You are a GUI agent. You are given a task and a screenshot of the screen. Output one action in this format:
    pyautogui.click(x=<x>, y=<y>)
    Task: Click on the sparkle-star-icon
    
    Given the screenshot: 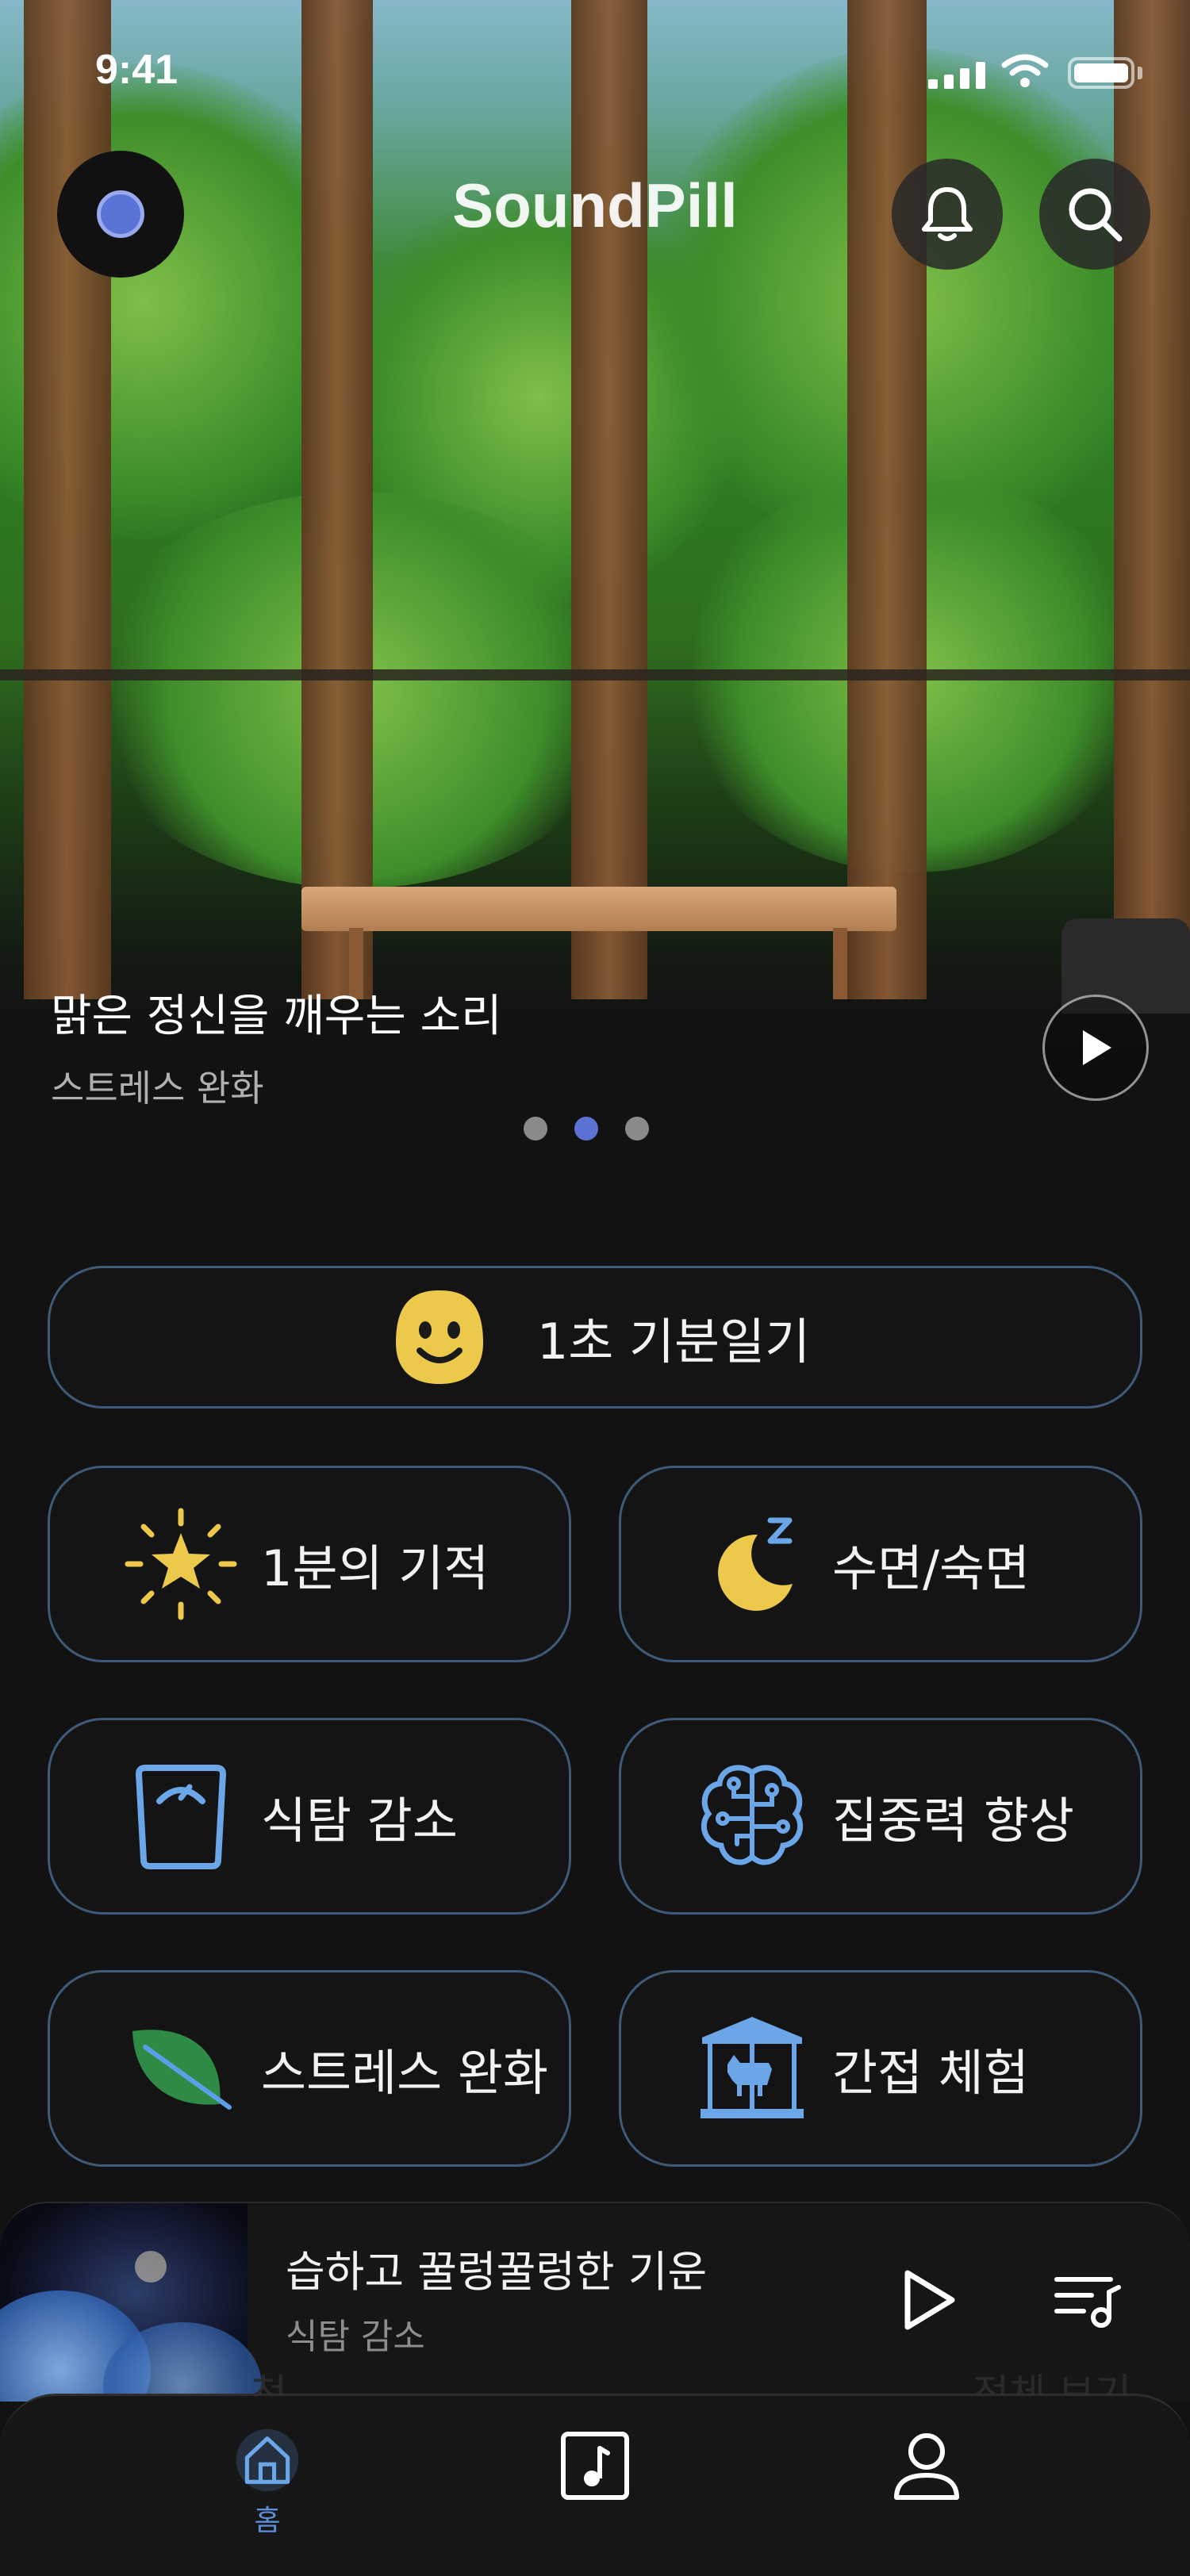 What is the action you would take?
    pyautogui.click(x=180, y=1564)
    